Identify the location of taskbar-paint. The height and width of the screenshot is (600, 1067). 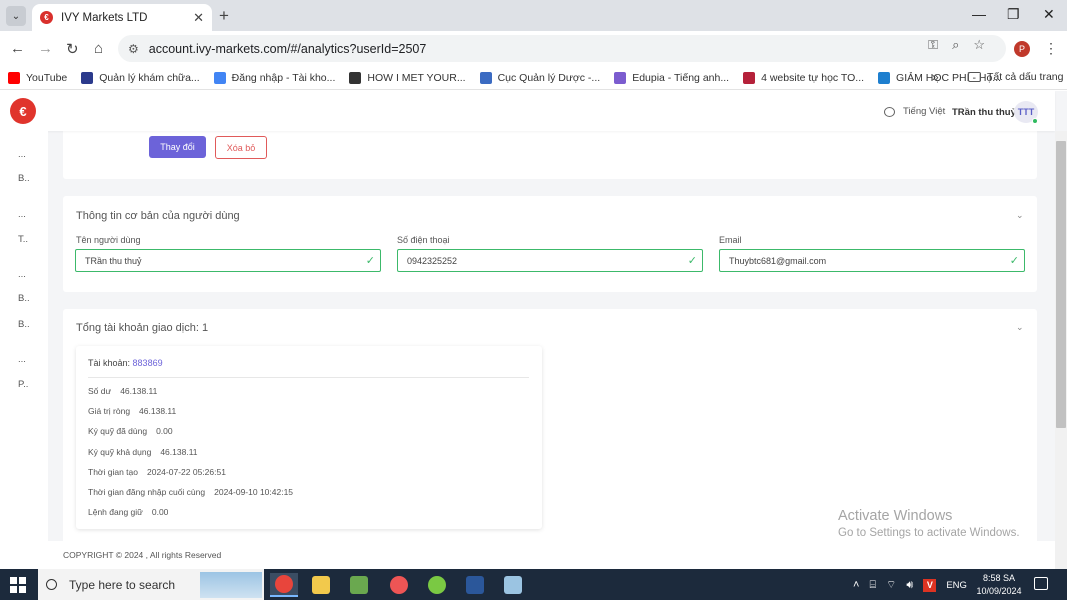
(513, 585).